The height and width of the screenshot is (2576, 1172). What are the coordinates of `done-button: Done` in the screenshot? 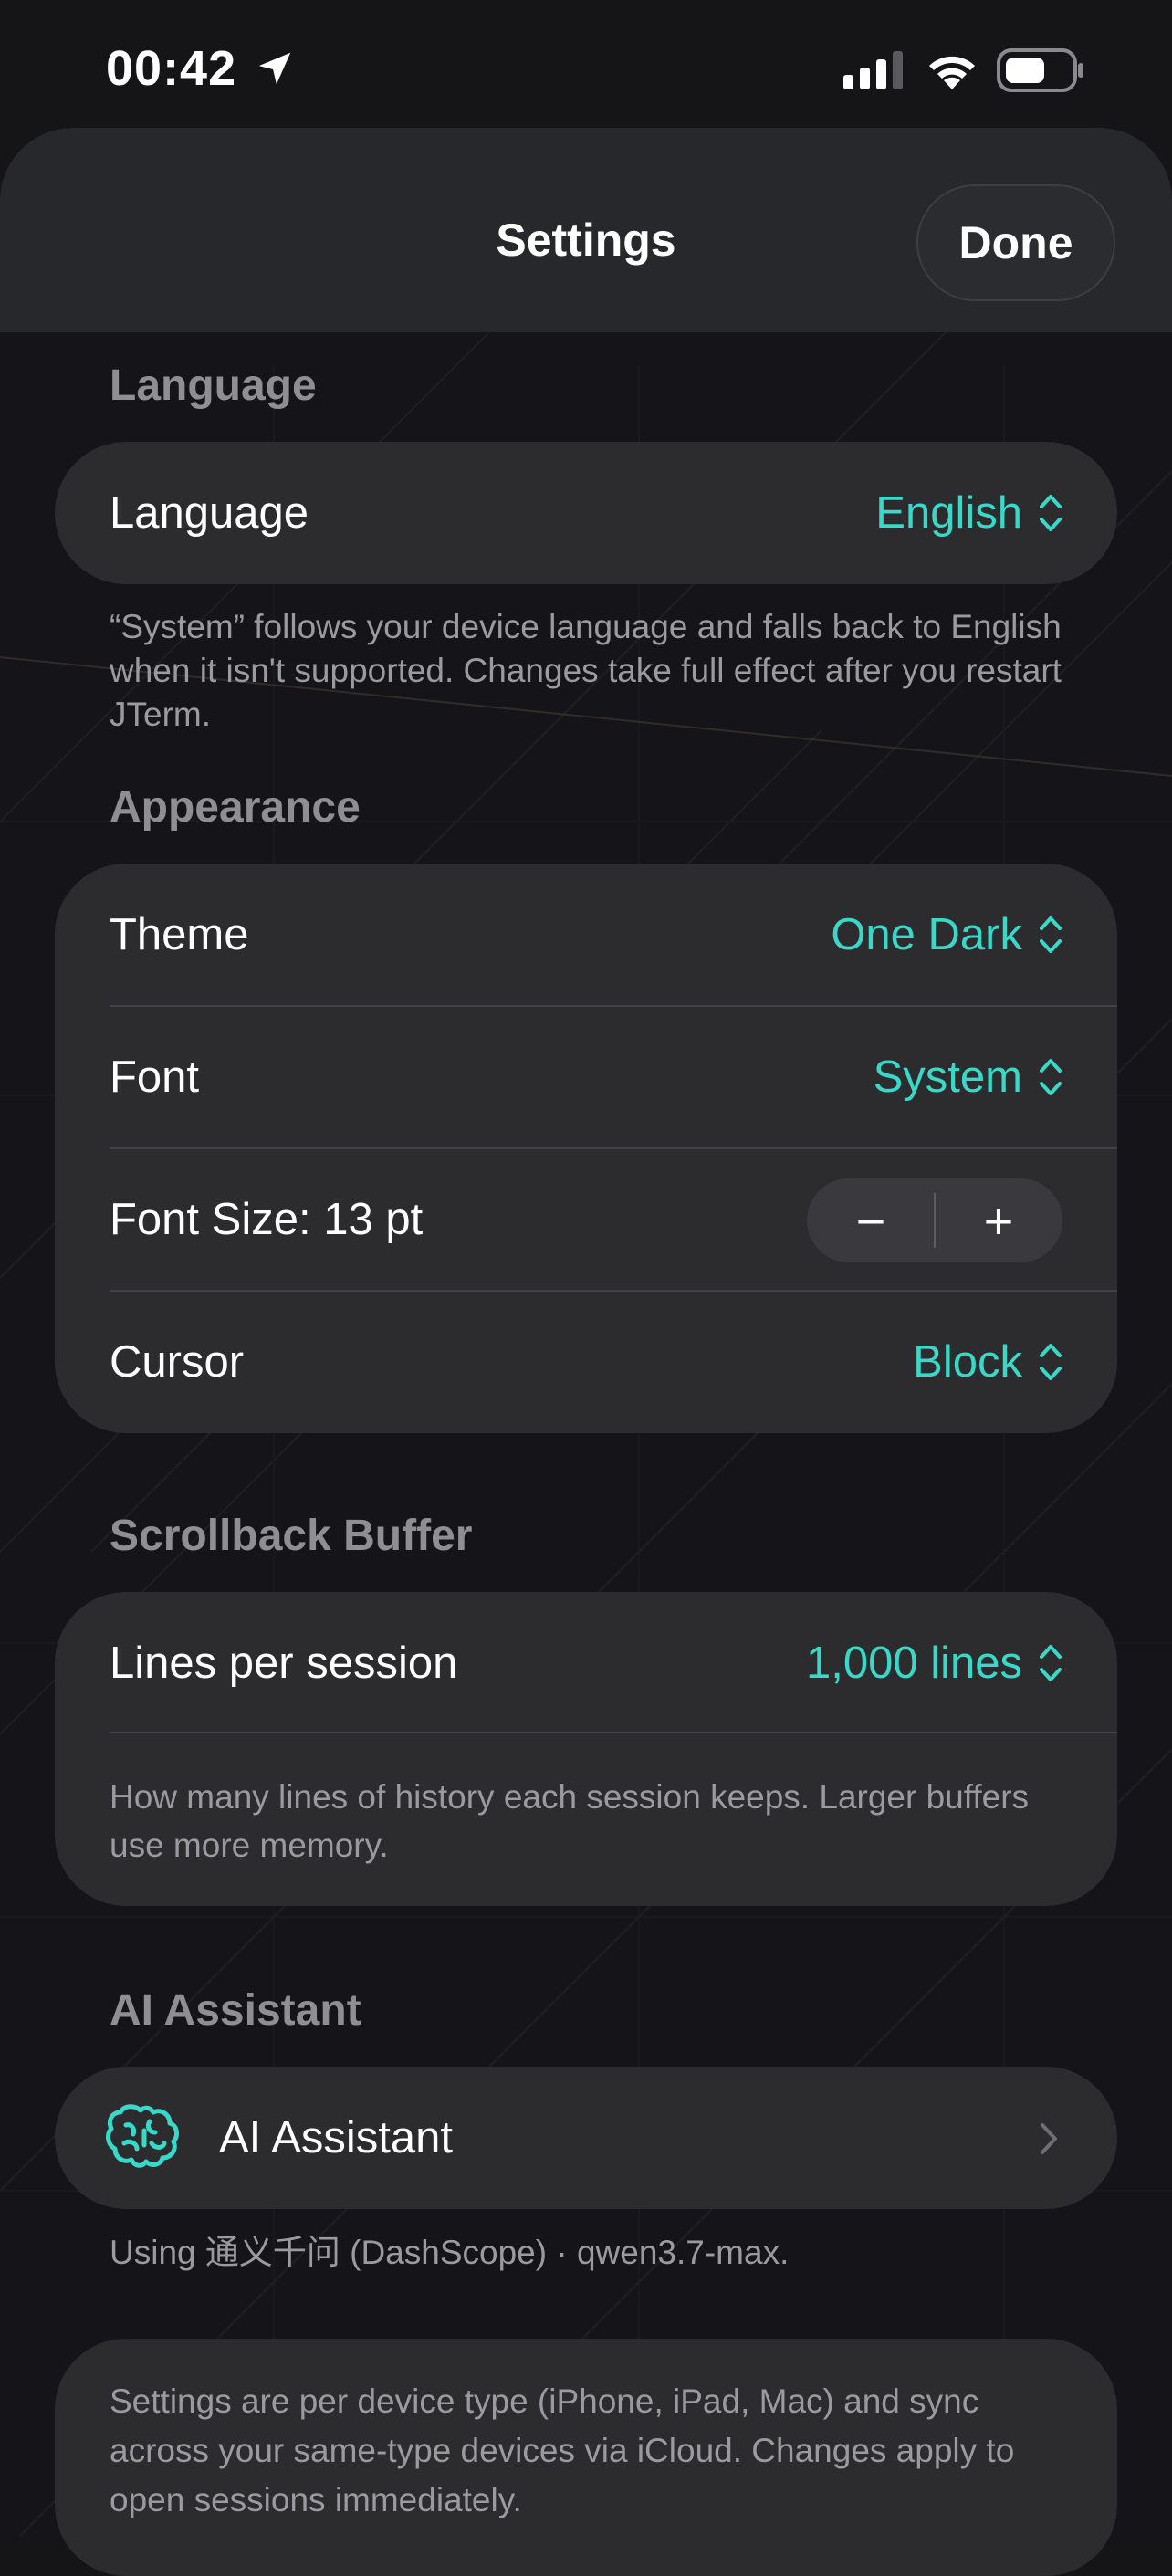 It's located at (1016, 243).